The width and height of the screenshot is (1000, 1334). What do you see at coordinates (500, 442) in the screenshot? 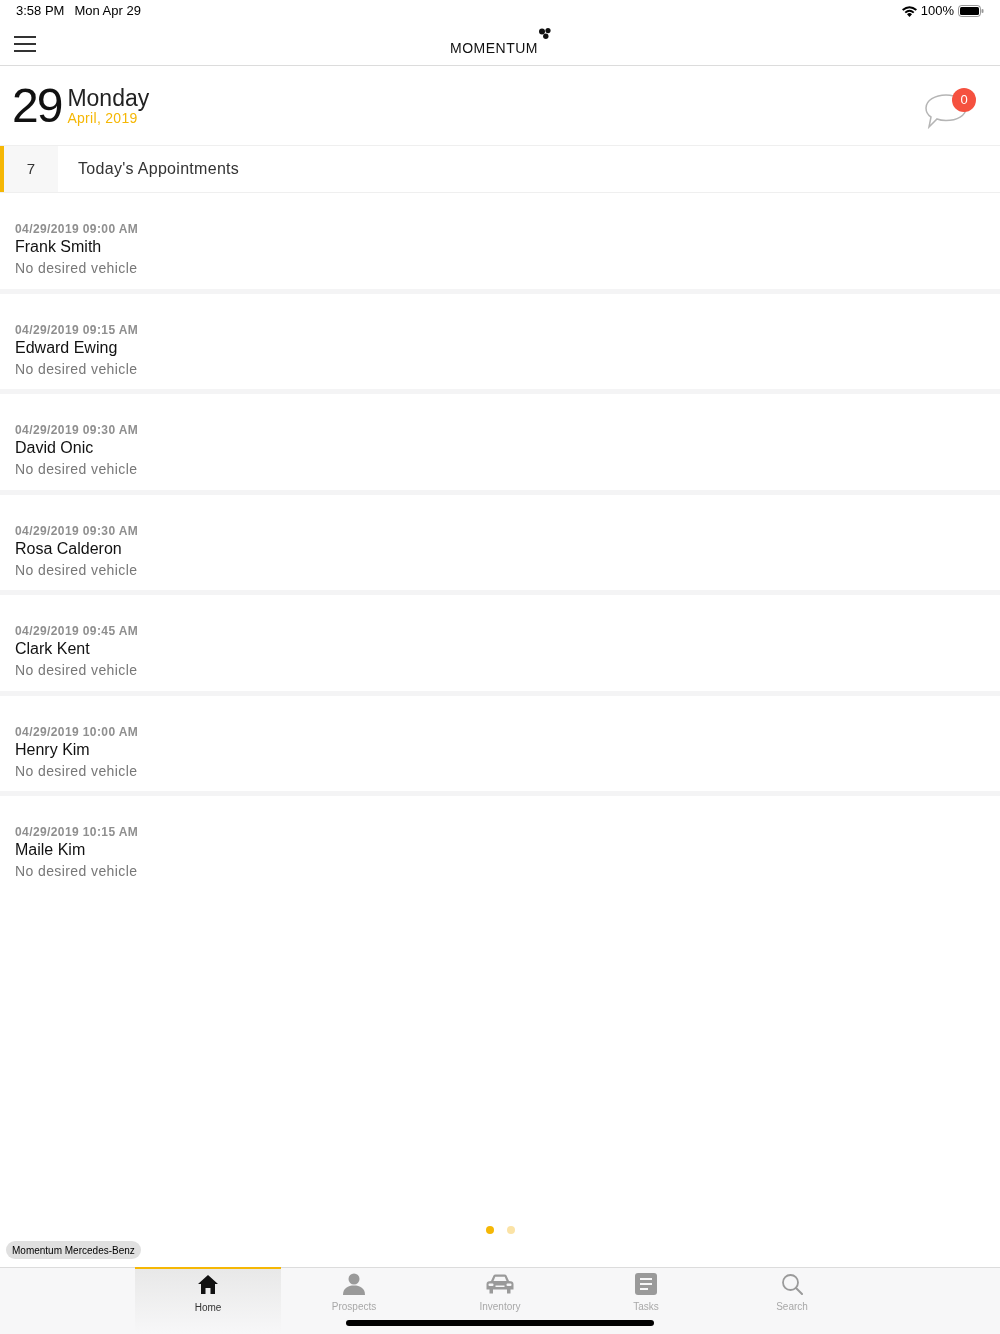
I see `appointment-item: 04/29/2019 09:30 AM David Onic No desired vehicle` at bounding box center [500, 442].